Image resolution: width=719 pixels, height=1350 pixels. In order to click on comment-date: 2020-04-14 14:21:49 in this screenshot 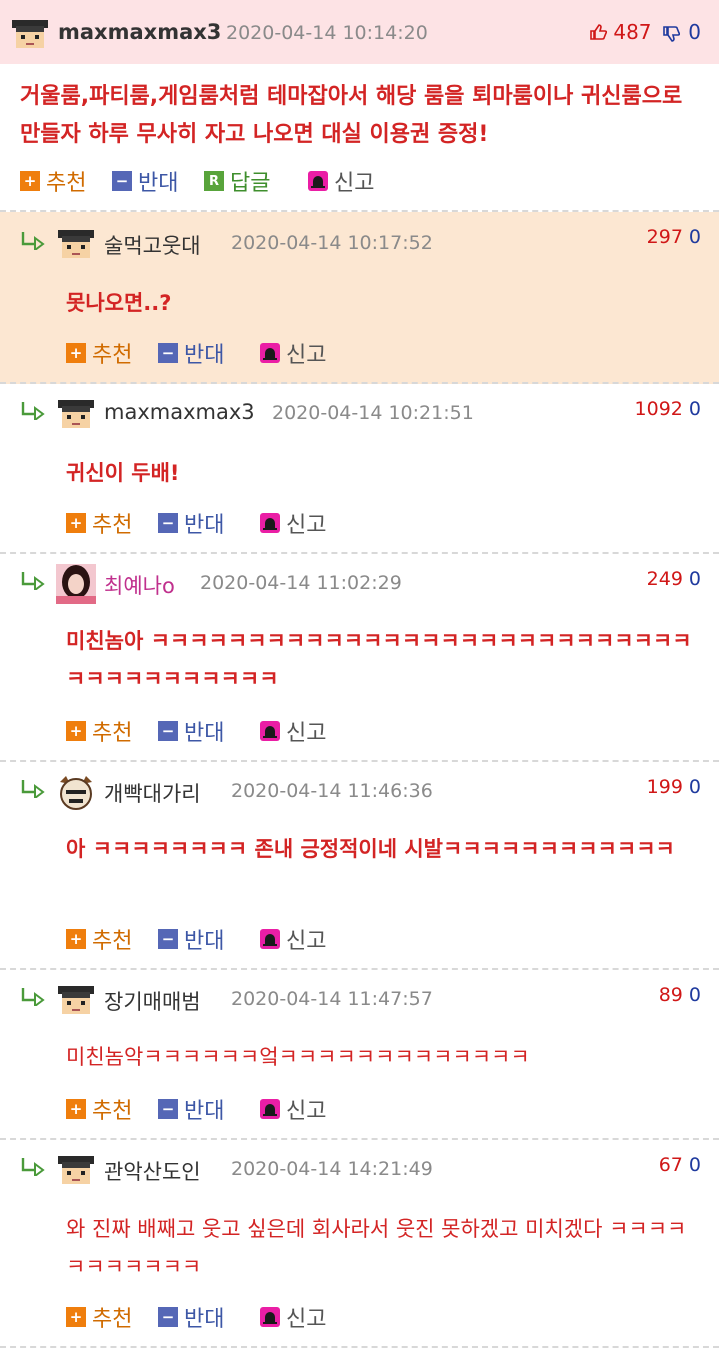, I will do `click(332, 1169)`.